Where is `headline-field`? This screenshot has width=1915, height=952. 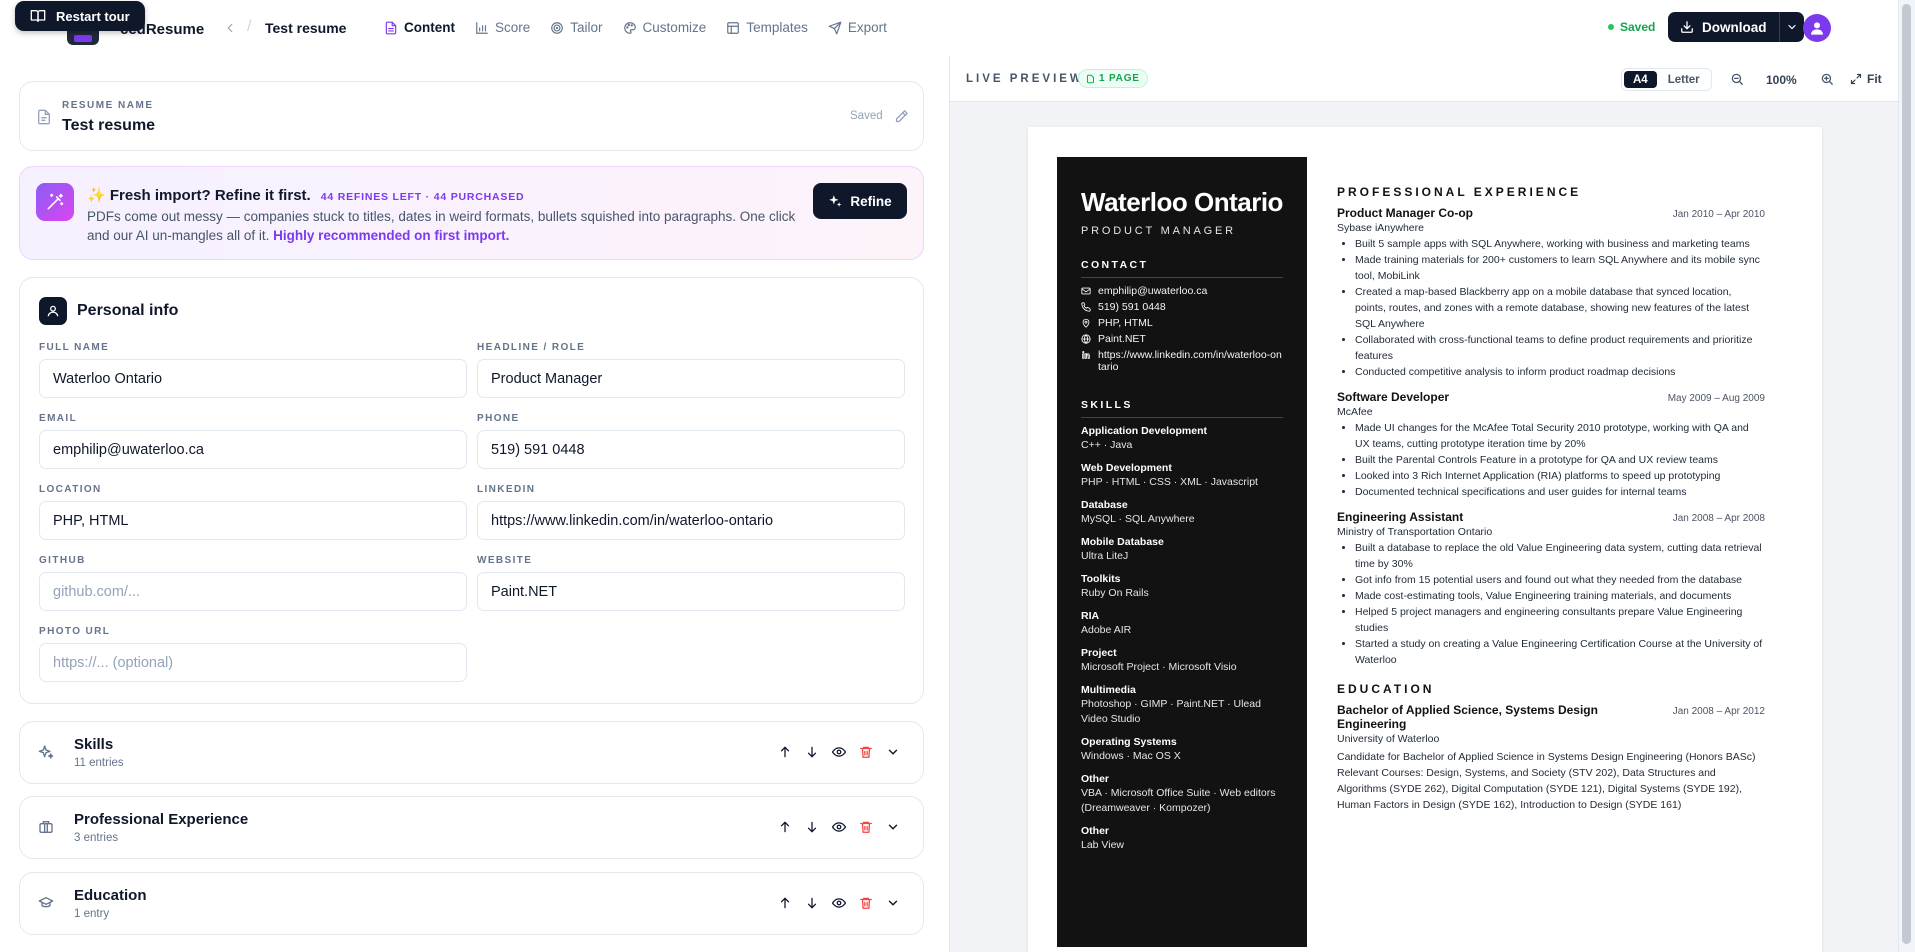
headline-field is located at coordinates (691, 378).